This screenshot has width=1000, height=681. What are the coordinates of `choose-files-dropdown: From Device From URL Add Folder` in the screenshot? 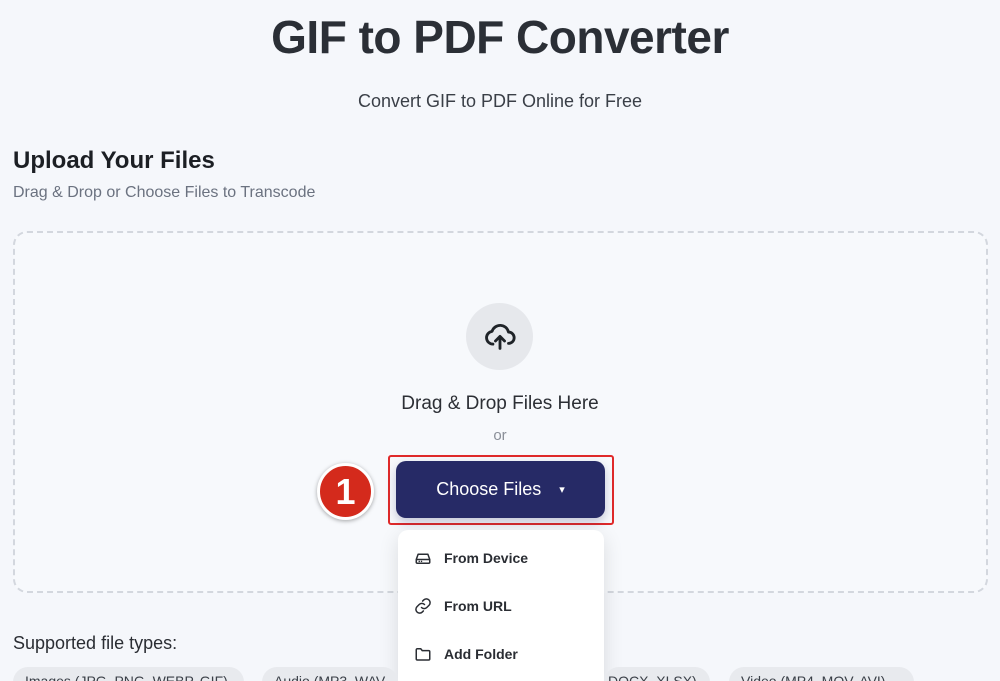 It's located at (501, 605).